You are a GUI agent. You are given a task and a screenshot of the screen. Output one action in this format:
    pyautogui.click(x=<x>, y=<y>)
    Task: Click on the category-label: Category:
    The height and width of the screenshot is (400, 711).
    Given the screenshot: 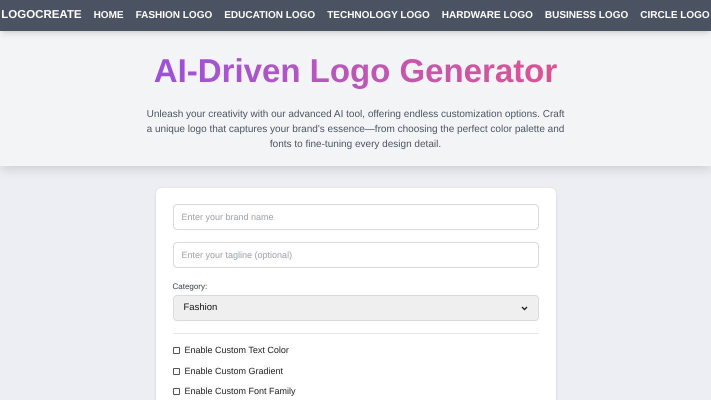 What is the action you would take?
    pyautogui.click(x=190, y=287)
    